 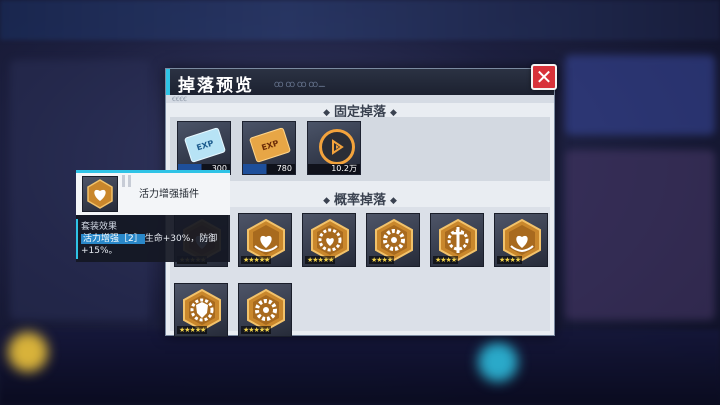 I want to click on tooltip-accent-bar, so click(x=77, y=239).